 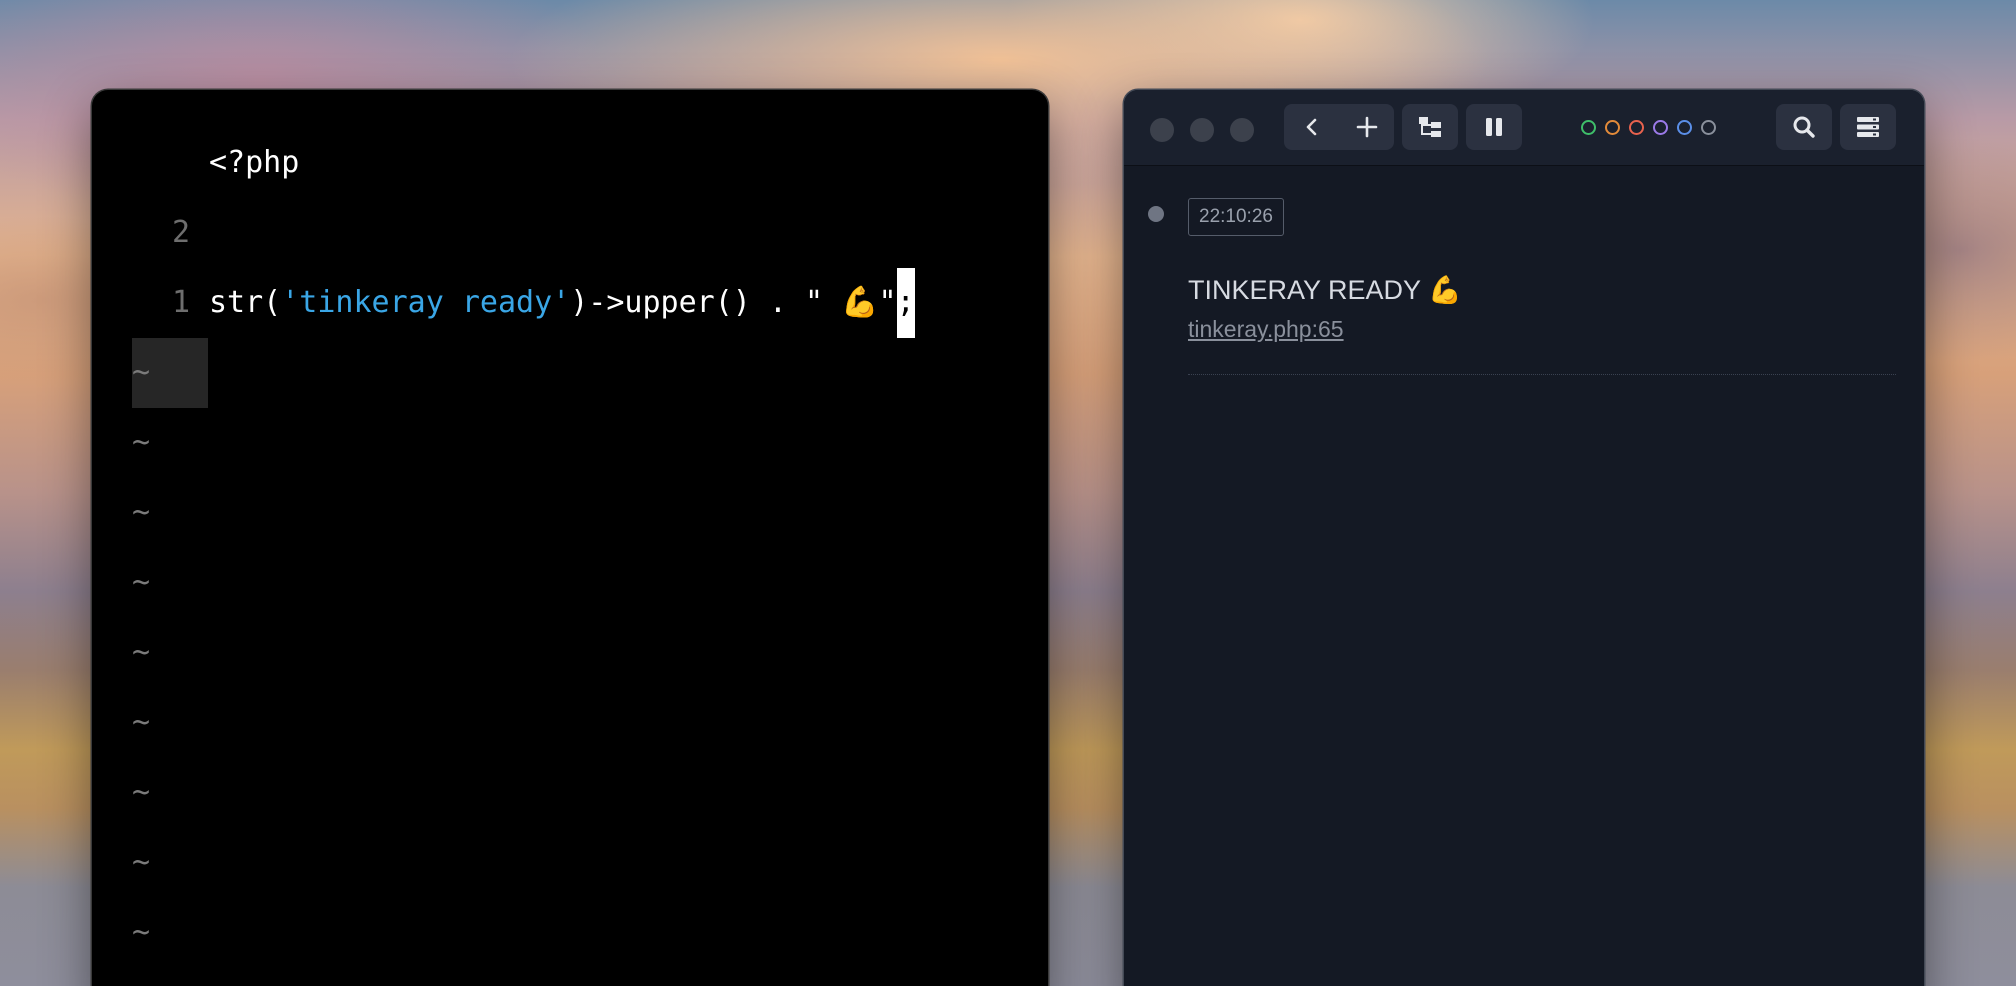 What do you see at coordinates (570, 259) in the screenshot?
I see `code-line: 1` at bounding box center [570, 259].